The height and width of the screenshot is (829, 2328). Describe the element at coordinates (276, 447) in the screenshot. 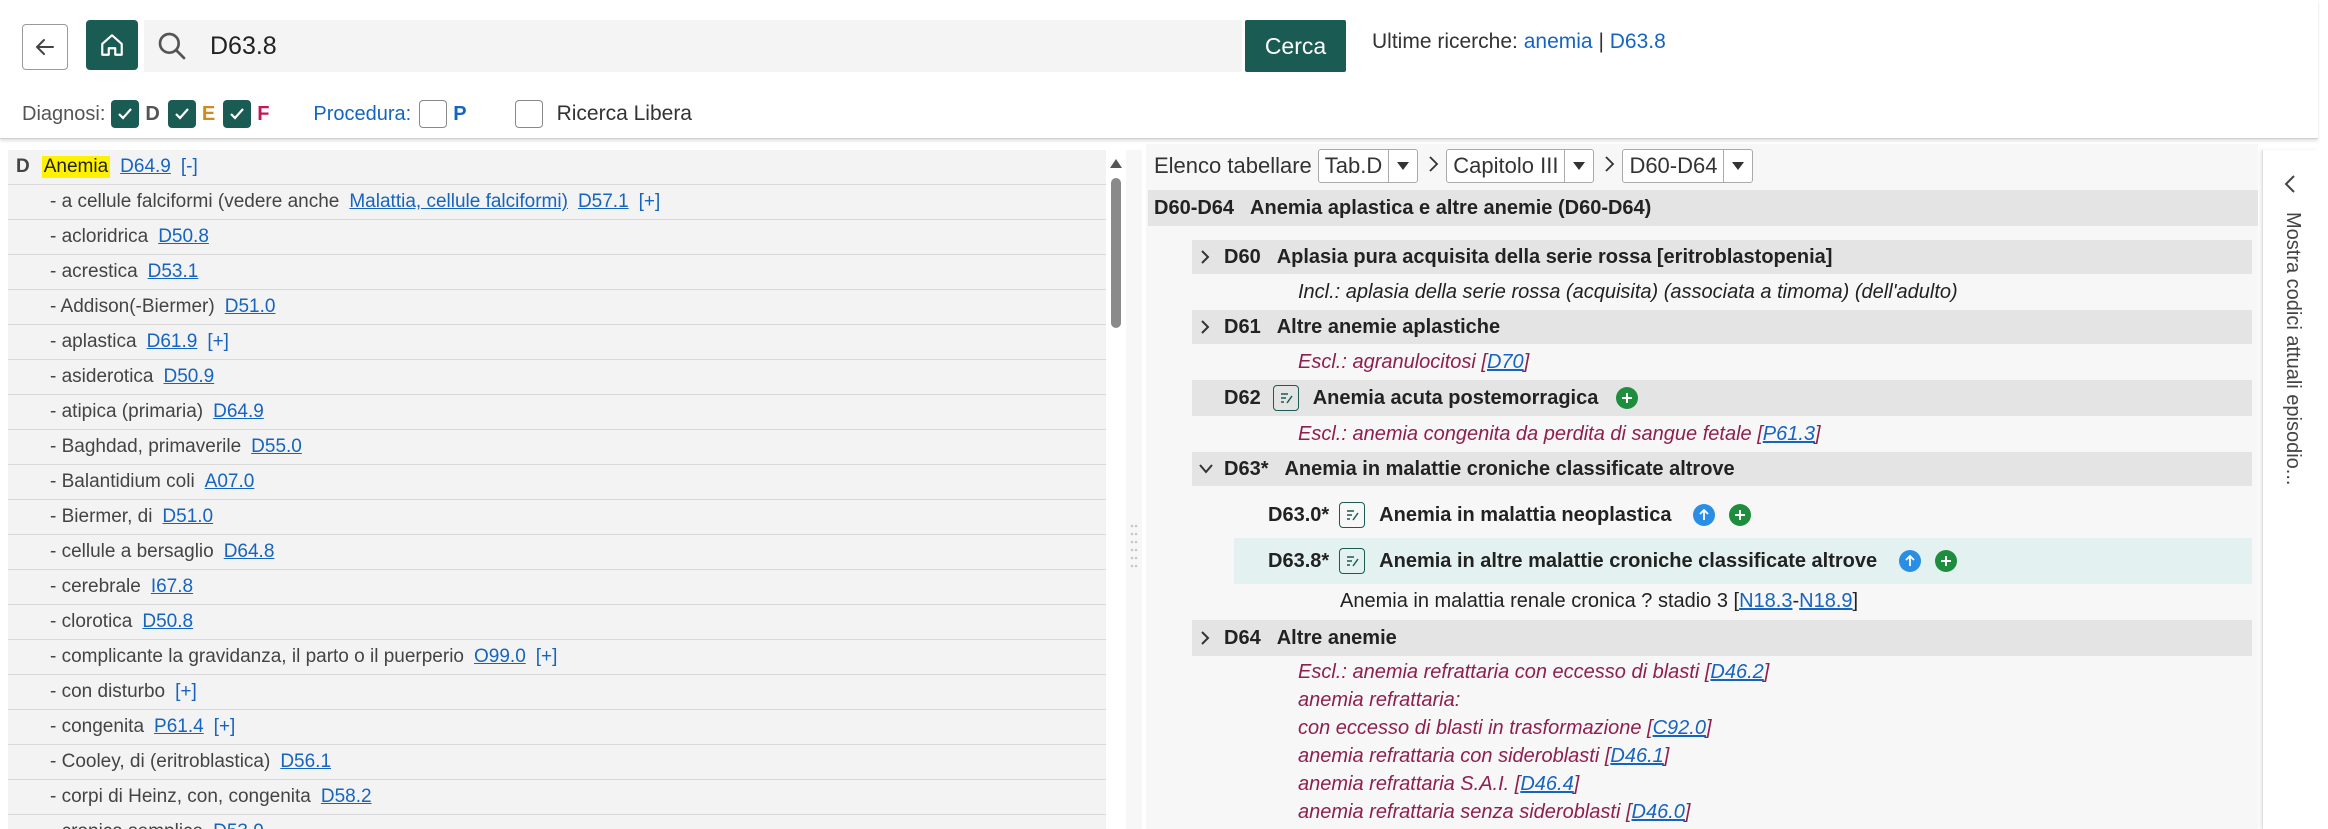

I see `code-link: D55.0` at that location.